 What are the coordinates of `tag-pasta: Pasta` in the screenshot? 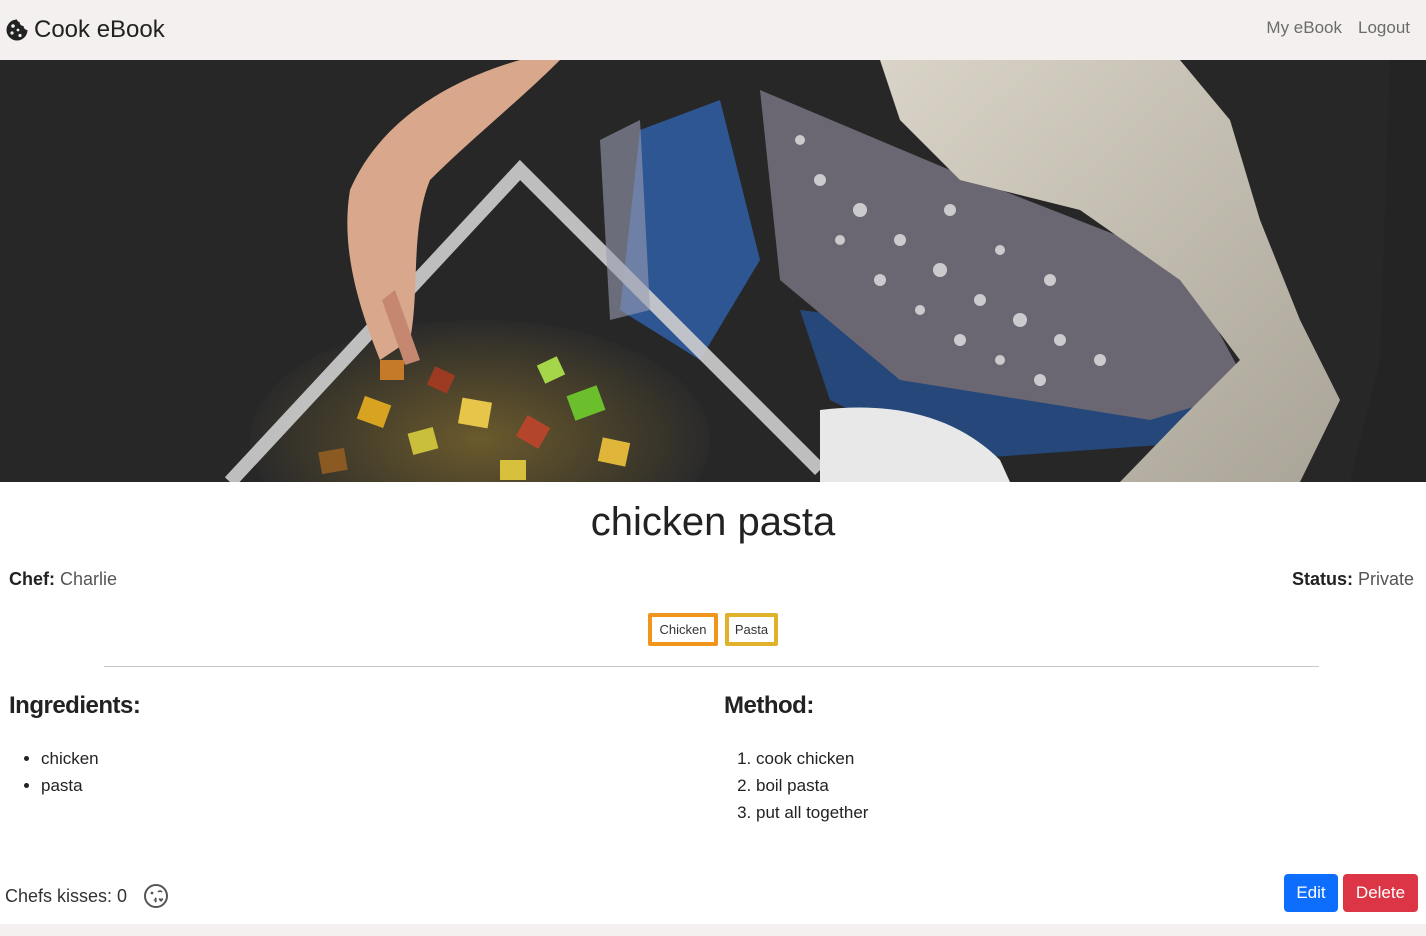 It's located at (751, 629).